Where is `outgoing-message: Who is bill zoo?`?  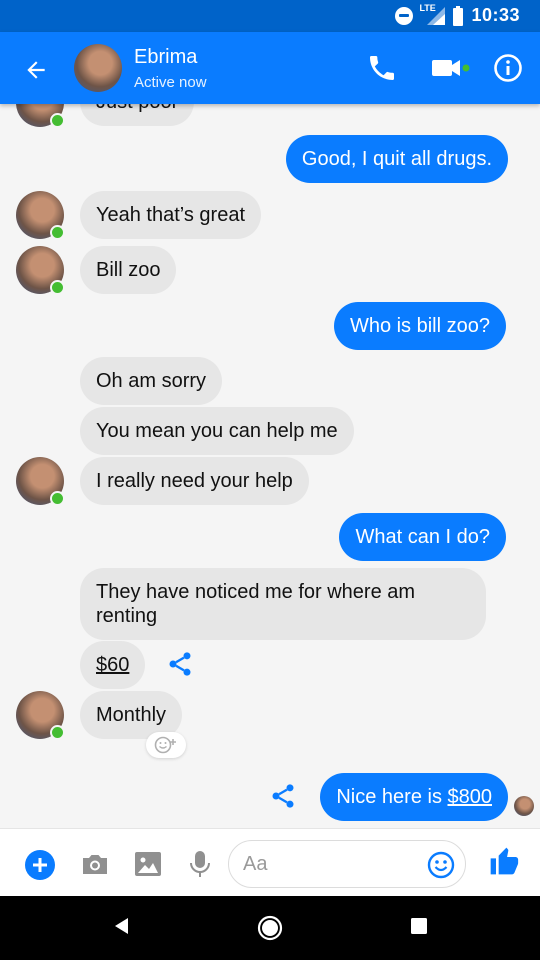
outgoing-message: Who is bill zoo? is located at coordinates (419, 326).